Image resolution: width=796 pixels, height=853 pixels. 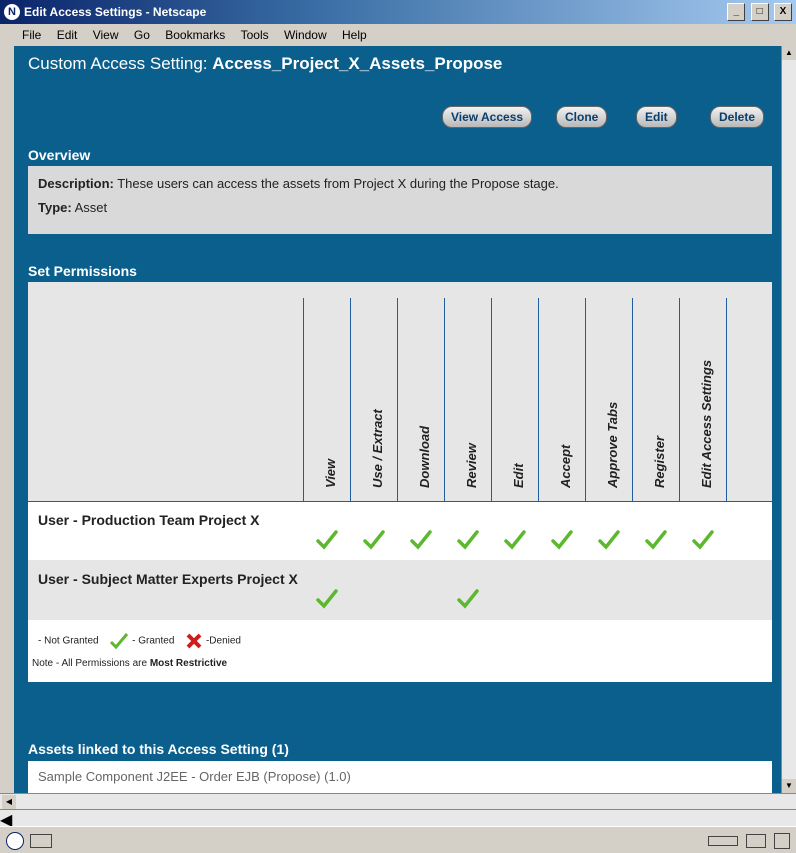 What do you see at coordinates (357, 63) in the screenshot?
I see `access-setting-name: Access_Project_X_Assets_Propose` at bounding box center [357, 63].